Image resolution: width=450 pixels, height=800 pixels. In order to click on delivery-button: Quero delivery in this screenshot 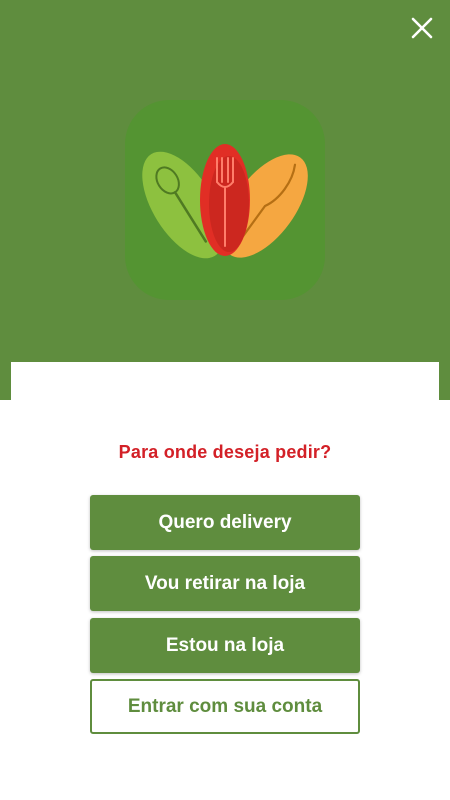, I will do `click(225, 522)`.